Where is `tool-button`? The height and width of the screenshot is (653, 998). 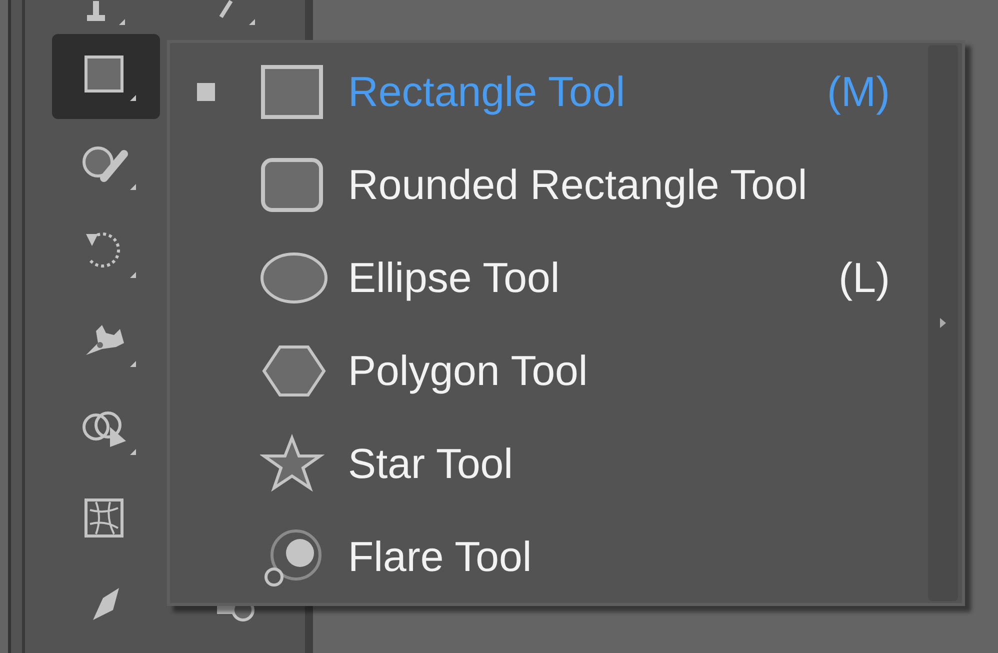
tool-button is located at coordinates (106, 77).